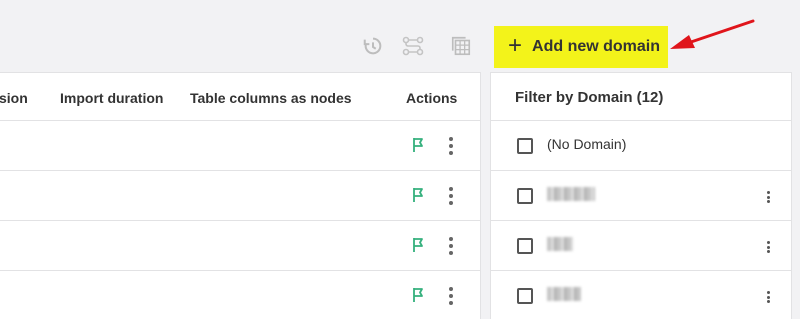 This screenshot has height=319, width=800. Describe the element at coordinates (14, 98) in the screenshot. I see `column-header-version: sion` at that location.